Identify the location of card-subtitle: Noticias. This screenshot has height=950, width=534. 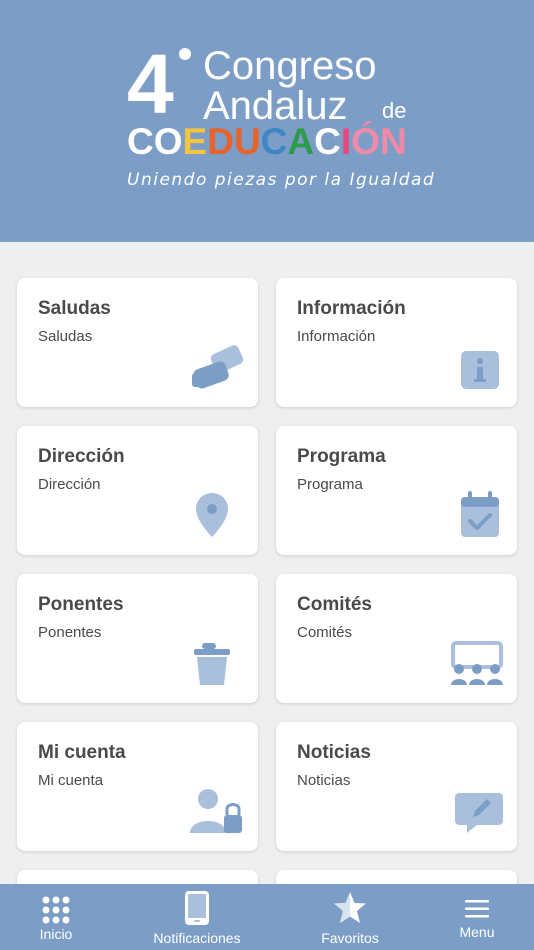
(324, 780).